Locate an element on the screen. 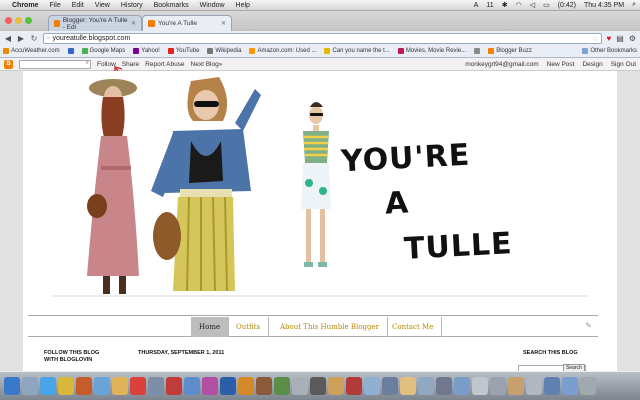 The height and width of the screenshot is (400, 640). design-link: Design is located at coordinates (592, 64).